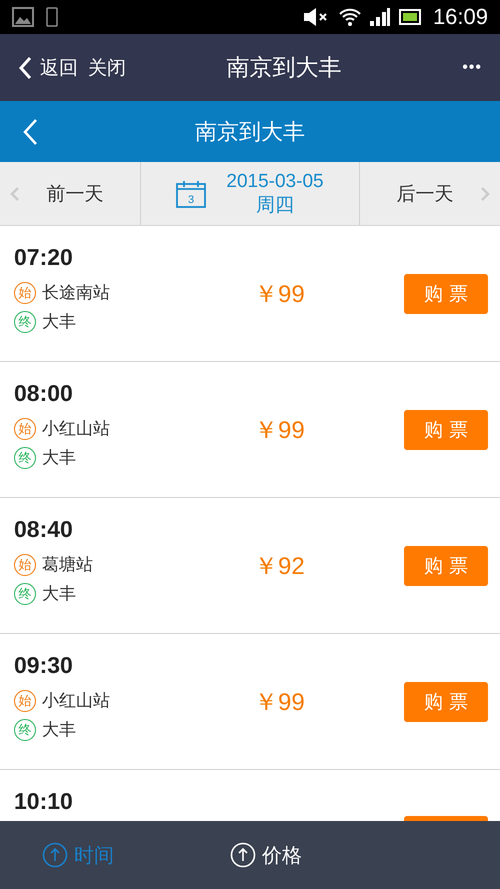 This screenshot has width=500, height=889. What do you see at coordinates (107, 67) in the screenshot?
I see `close-button: 关闭` at bounding box center [107, 67].